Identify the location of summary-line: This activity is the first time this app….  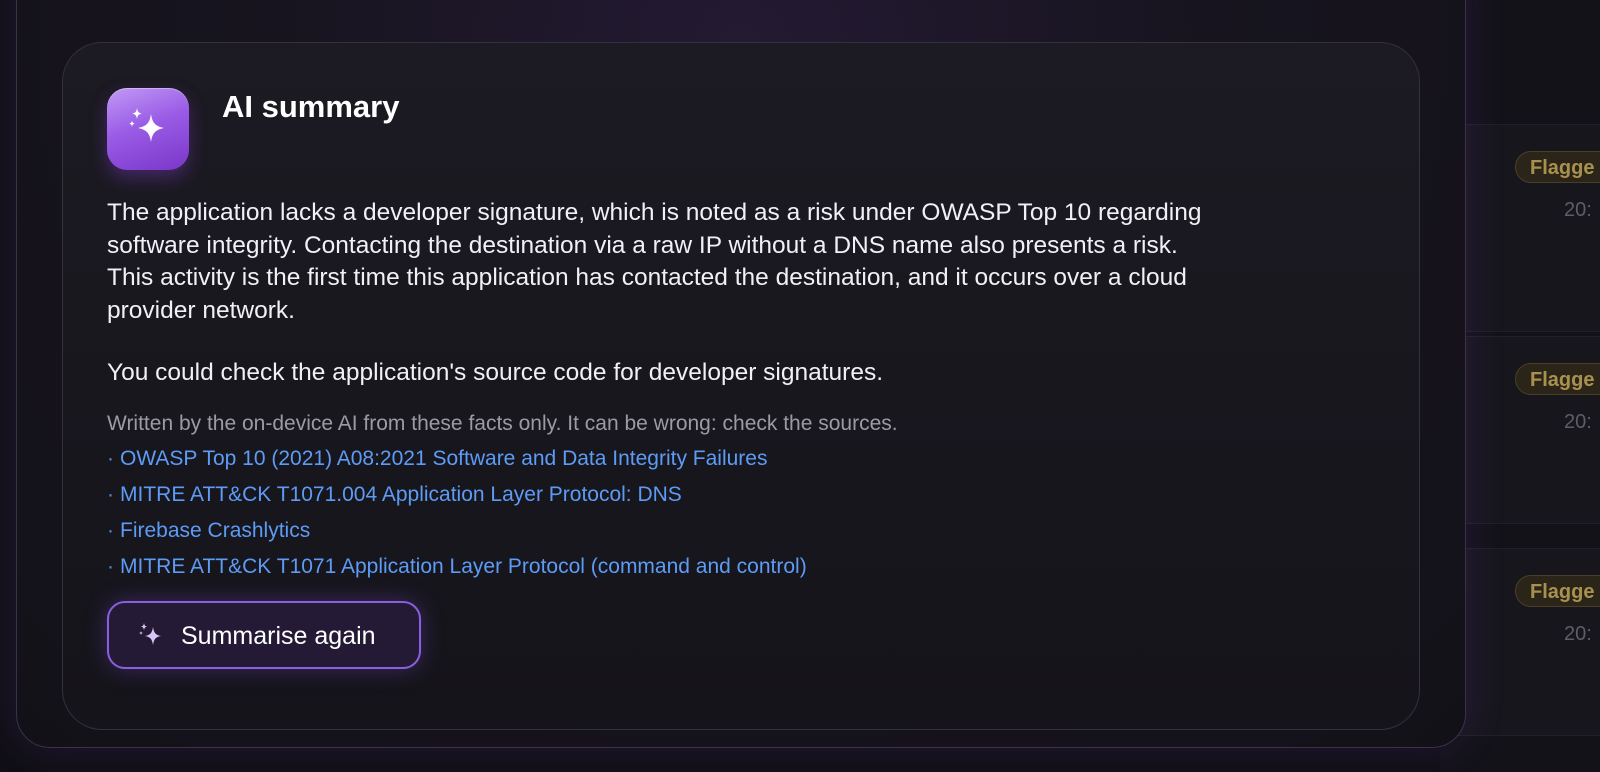
(647, 278).